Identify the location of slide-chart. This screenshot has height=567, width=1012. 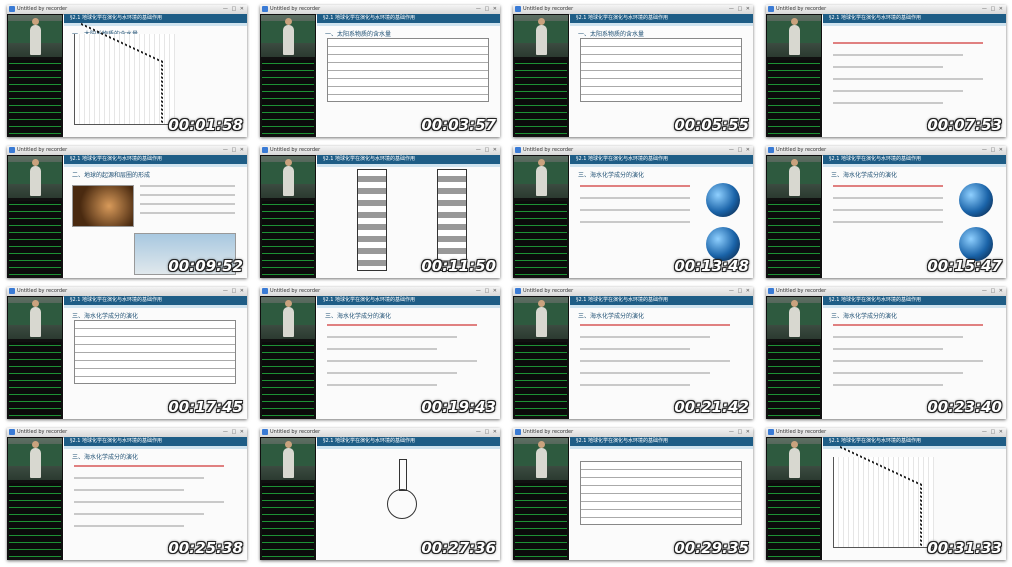
(124, 79).